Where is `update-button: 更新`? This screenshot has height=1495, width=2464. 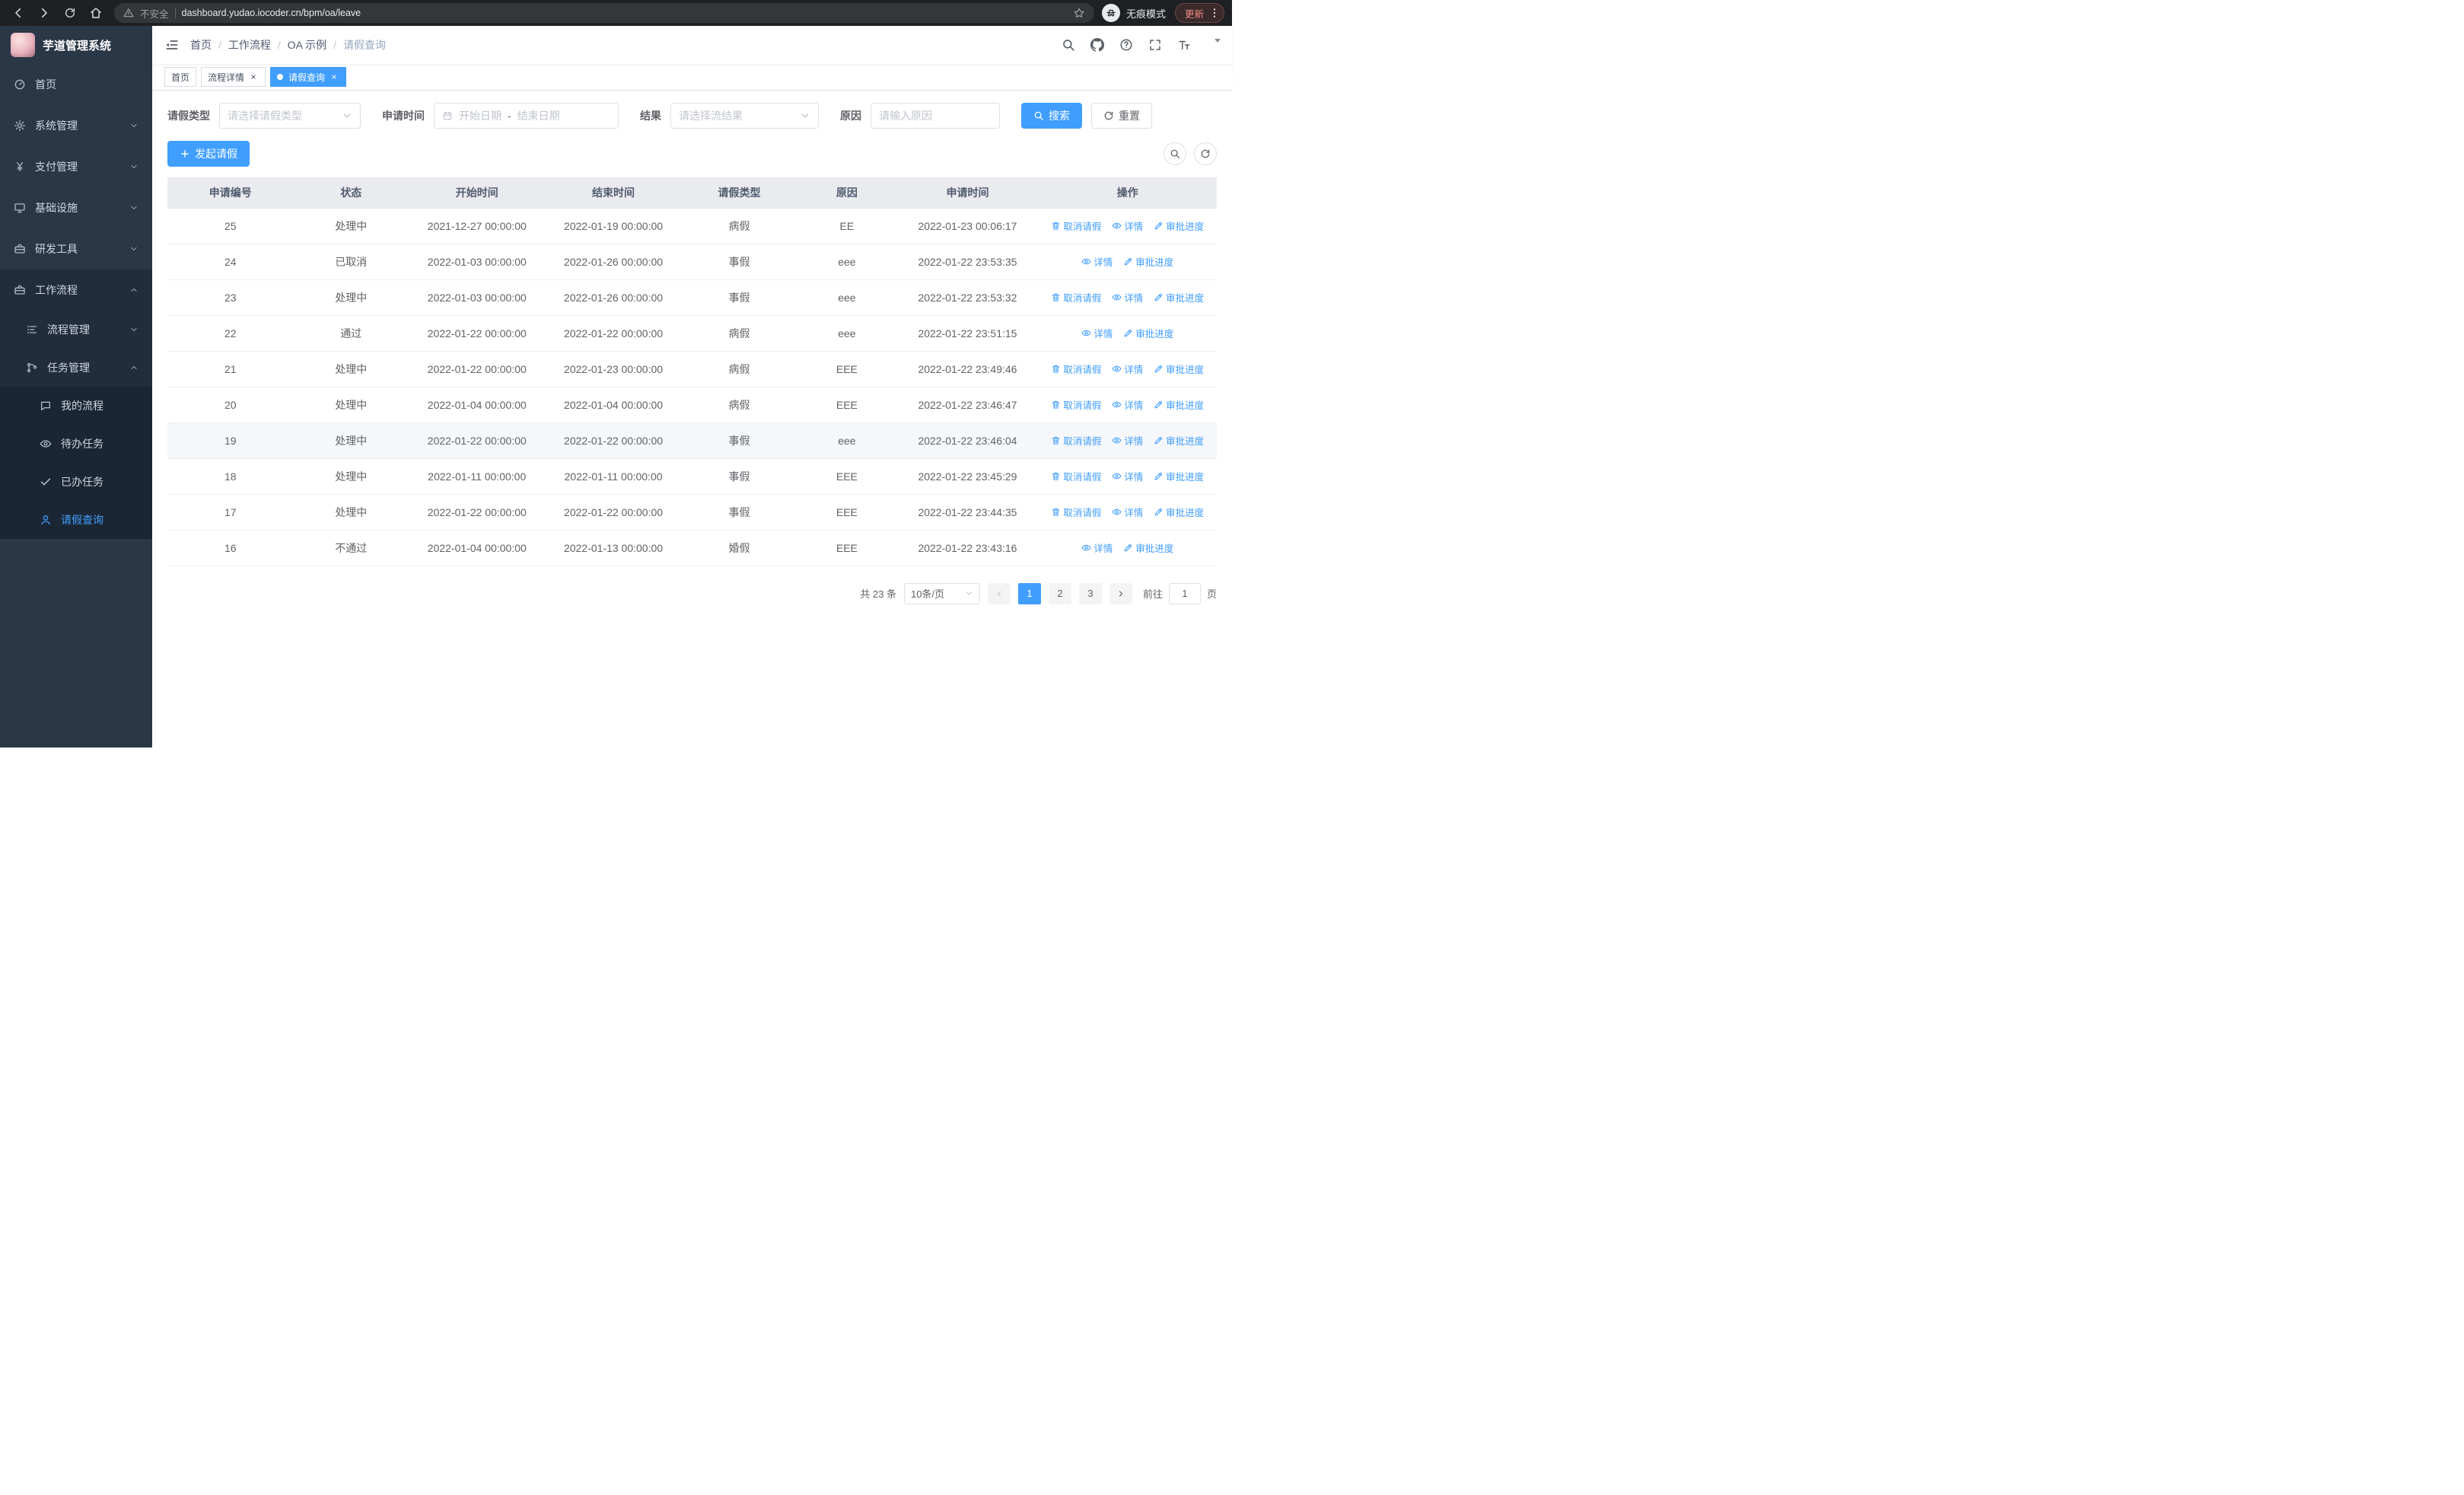
update-button: 更新 is located at coordinates (1199, 13).